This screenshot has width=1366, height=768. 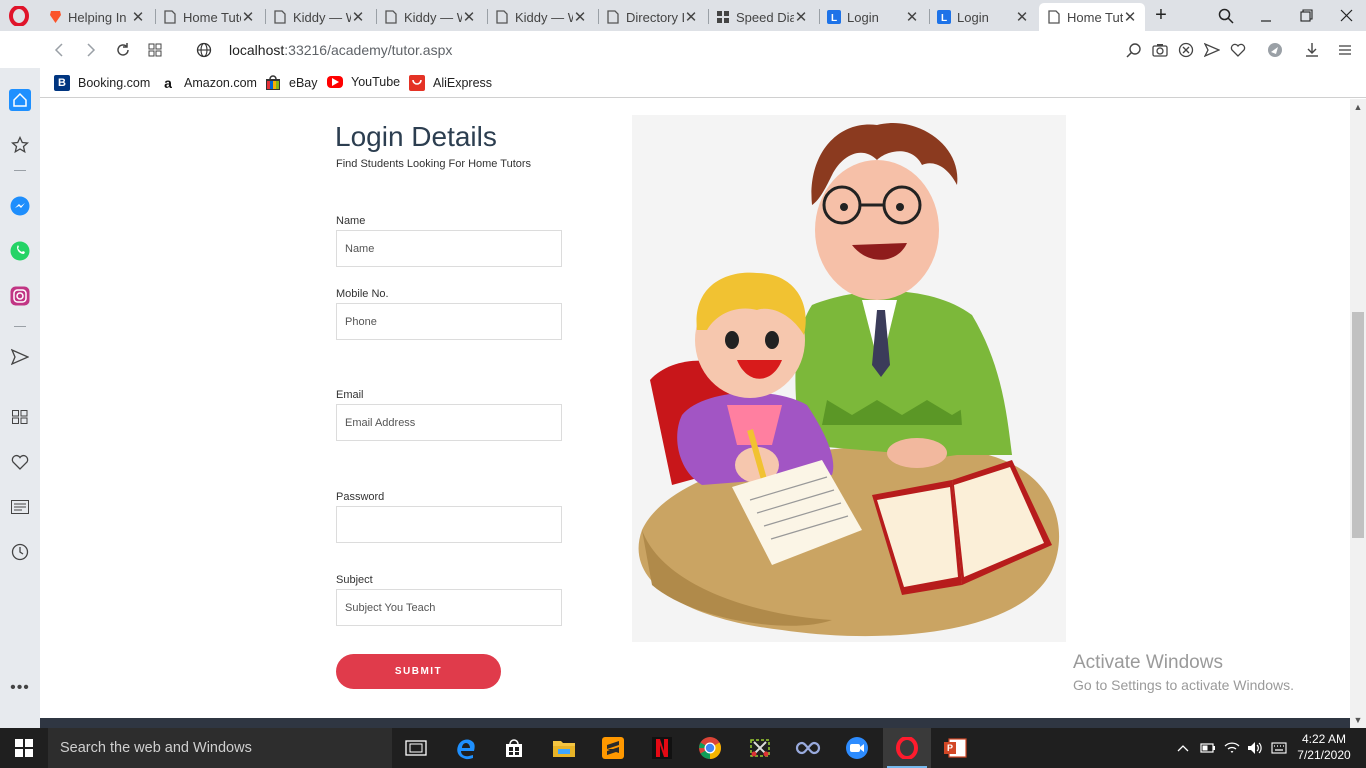 What do you see at coordinates (1183, 748) in the screenshot?
I see `tray-overflow-icon` at bounding box center [1183, 748].